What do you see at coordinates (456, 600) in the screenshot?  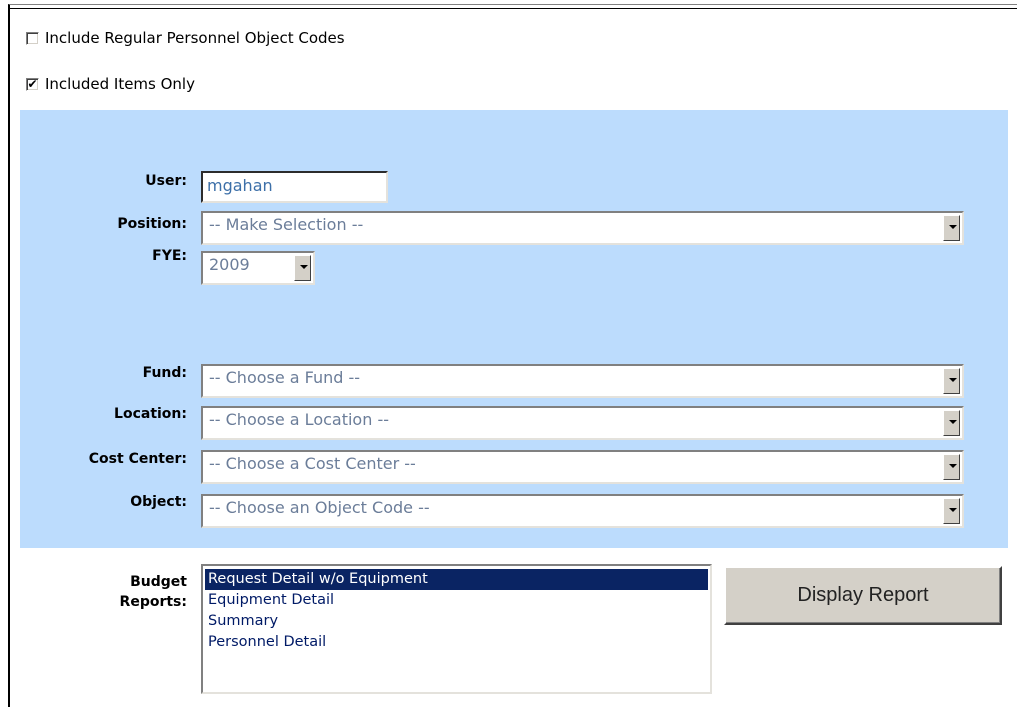 I see `list-item-equipment-detail: Equipment Detail` at bounding box center [456, 600].